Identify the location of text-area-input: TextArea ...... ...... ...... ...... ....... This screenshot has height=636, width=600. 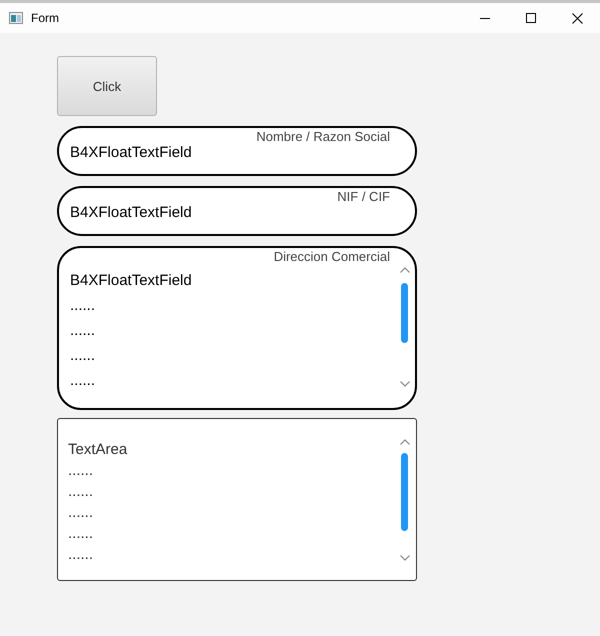
(233, 502).